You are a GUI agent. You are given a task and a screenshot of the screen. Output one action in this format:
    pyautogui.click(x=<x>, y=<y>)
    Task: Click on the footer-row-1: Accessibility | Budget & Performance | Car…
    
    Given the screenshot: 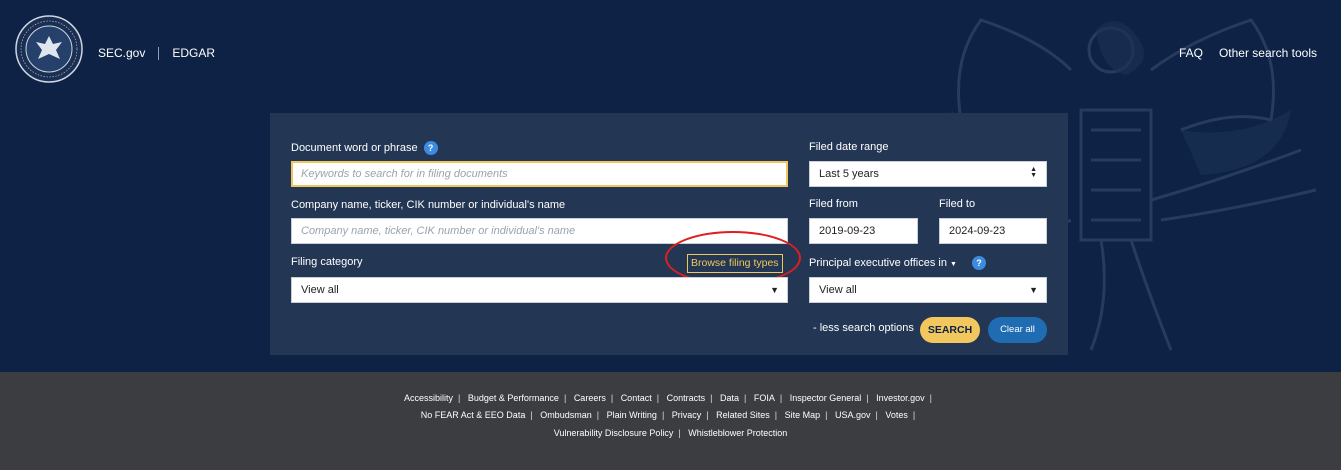 What is the action you would take?
    pyautogui.click(x=668, y=398)
    